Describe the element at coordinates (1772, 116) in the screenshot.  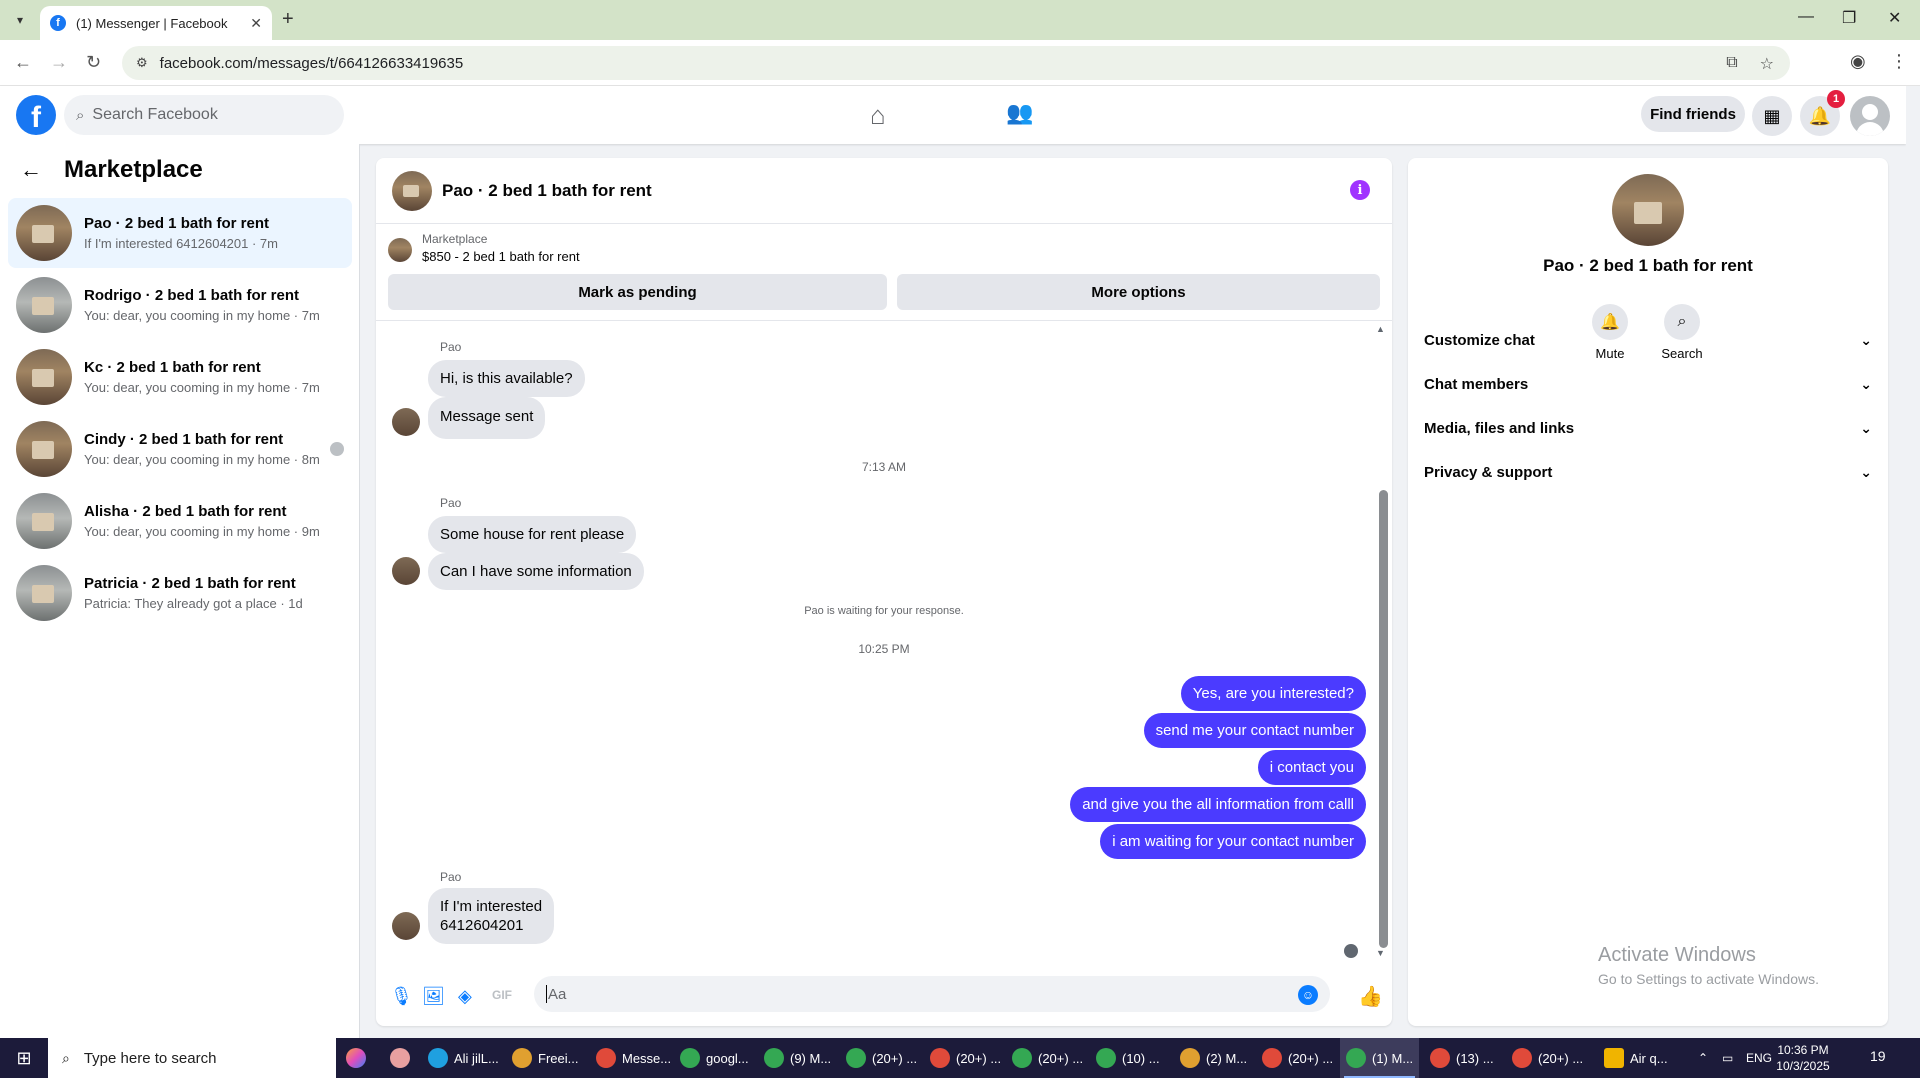
I see `menu-grid-icon: ▦` at that location.